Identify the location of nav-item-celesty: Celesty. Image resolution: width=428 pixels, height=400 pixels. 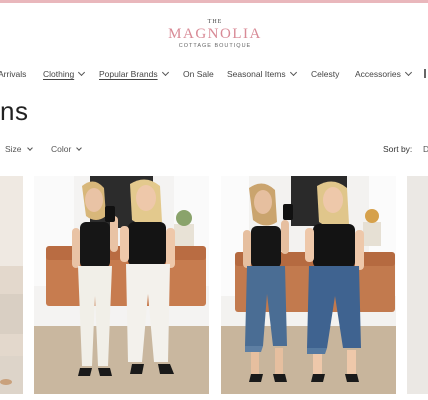
(325, 74).